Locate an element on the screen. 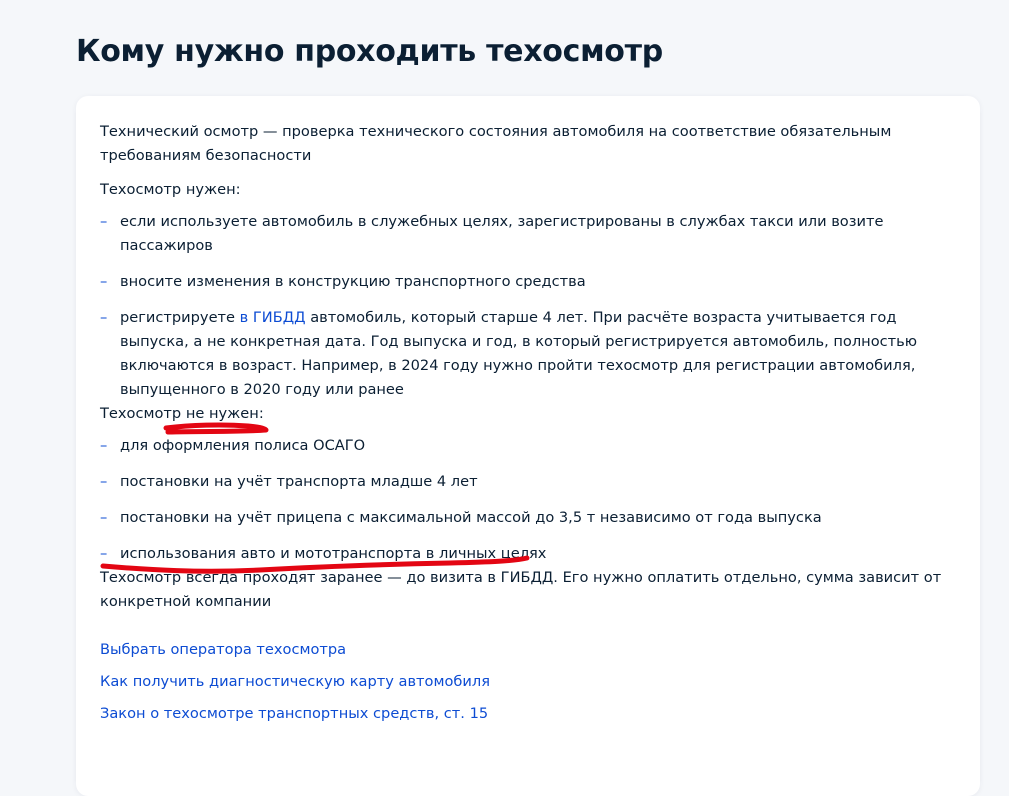 This screenshot has width=1009, height=796. list-item-text: для оформления полиса ОСАГО is located at coordinates (243, 445).